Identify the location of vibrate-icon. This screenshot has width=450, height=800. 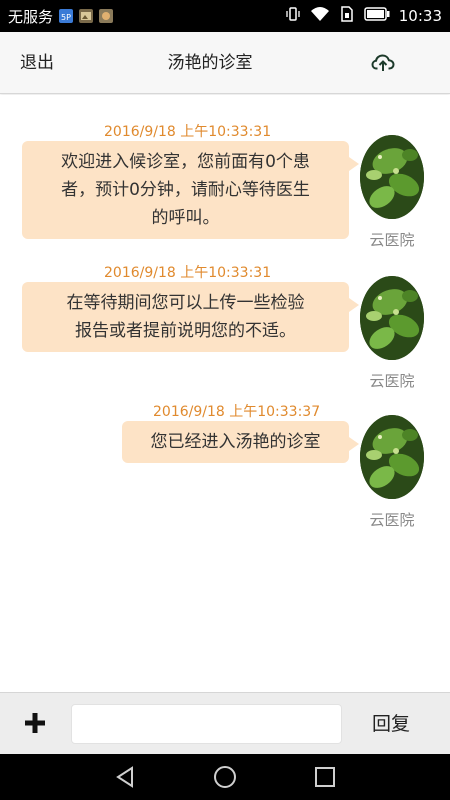
(293, 16).